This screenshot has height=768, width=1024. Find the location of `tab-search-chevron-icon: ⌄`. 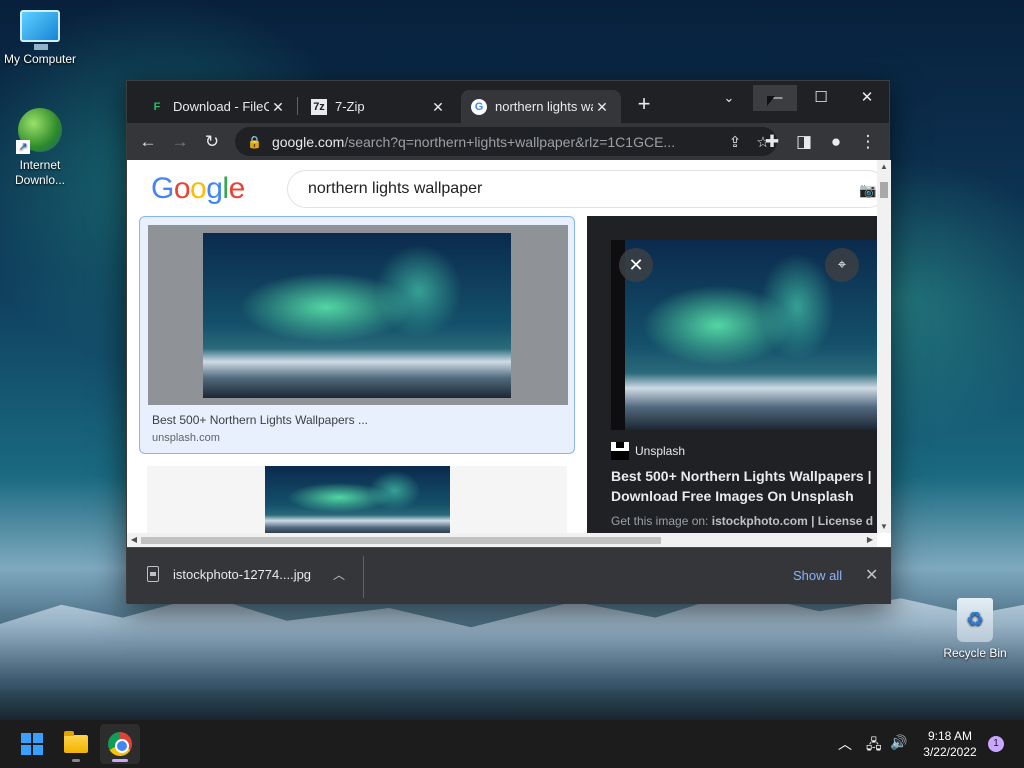

tab-search-chevron-icon: ⌄ is located at coordinates (729, 98).